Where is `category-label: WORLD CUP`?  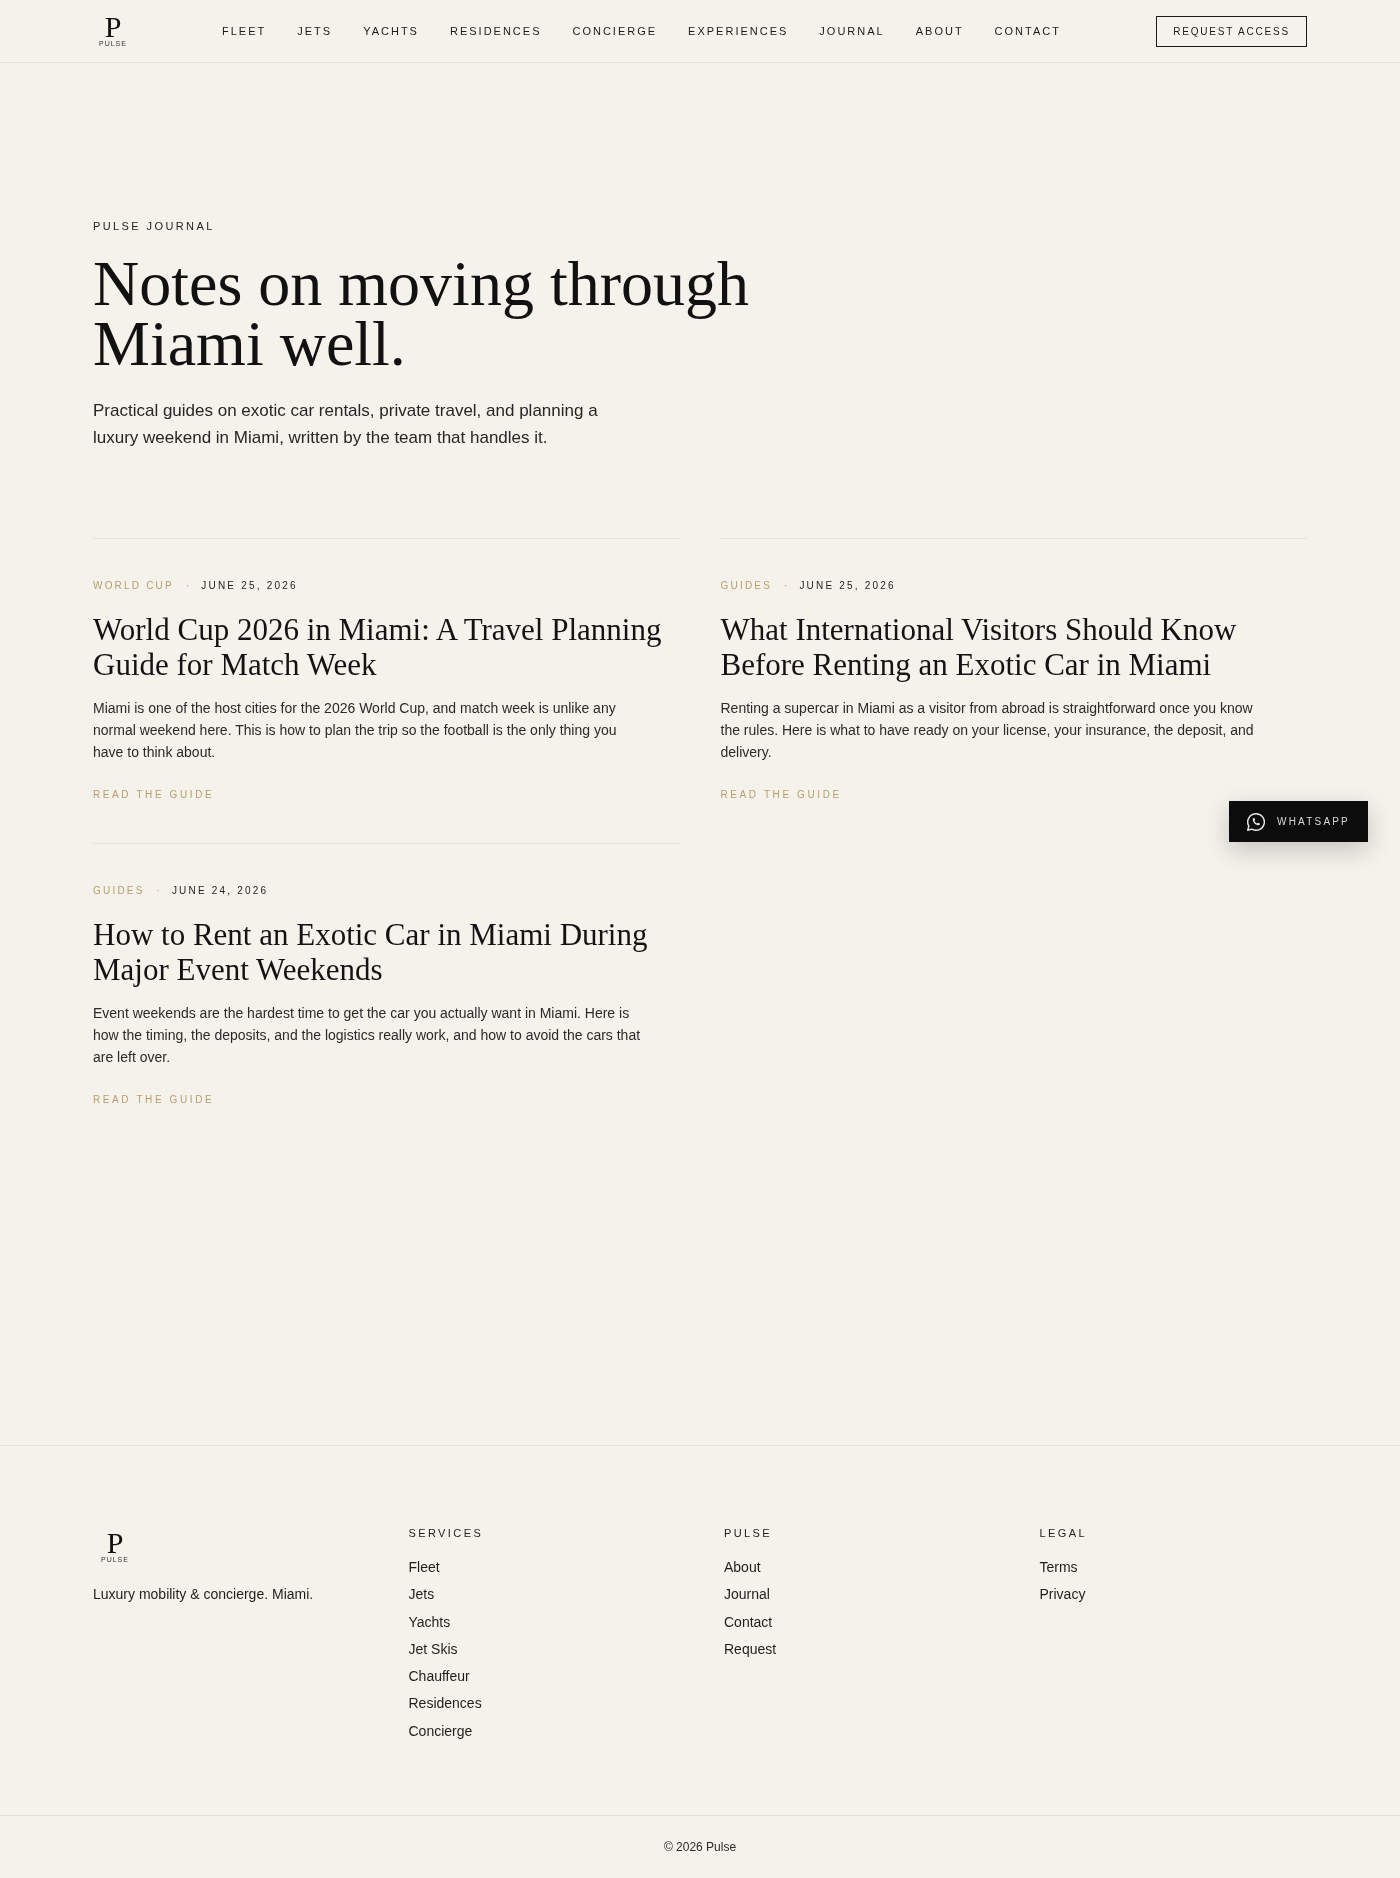
category-label: WORLD CUP is located at coordinates (133, 586).